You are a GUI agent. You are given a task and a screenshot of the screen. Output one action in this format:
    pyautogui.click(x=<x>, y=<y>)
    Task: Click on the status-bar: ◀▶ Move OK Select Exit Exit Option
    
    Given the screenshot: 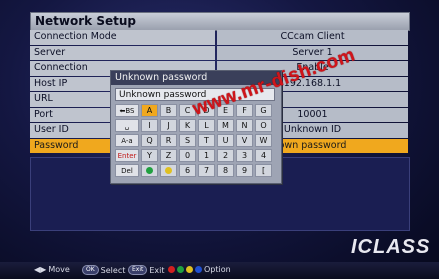 What is the action you would take?
    pyautogui.click(x=219, y=270)
    